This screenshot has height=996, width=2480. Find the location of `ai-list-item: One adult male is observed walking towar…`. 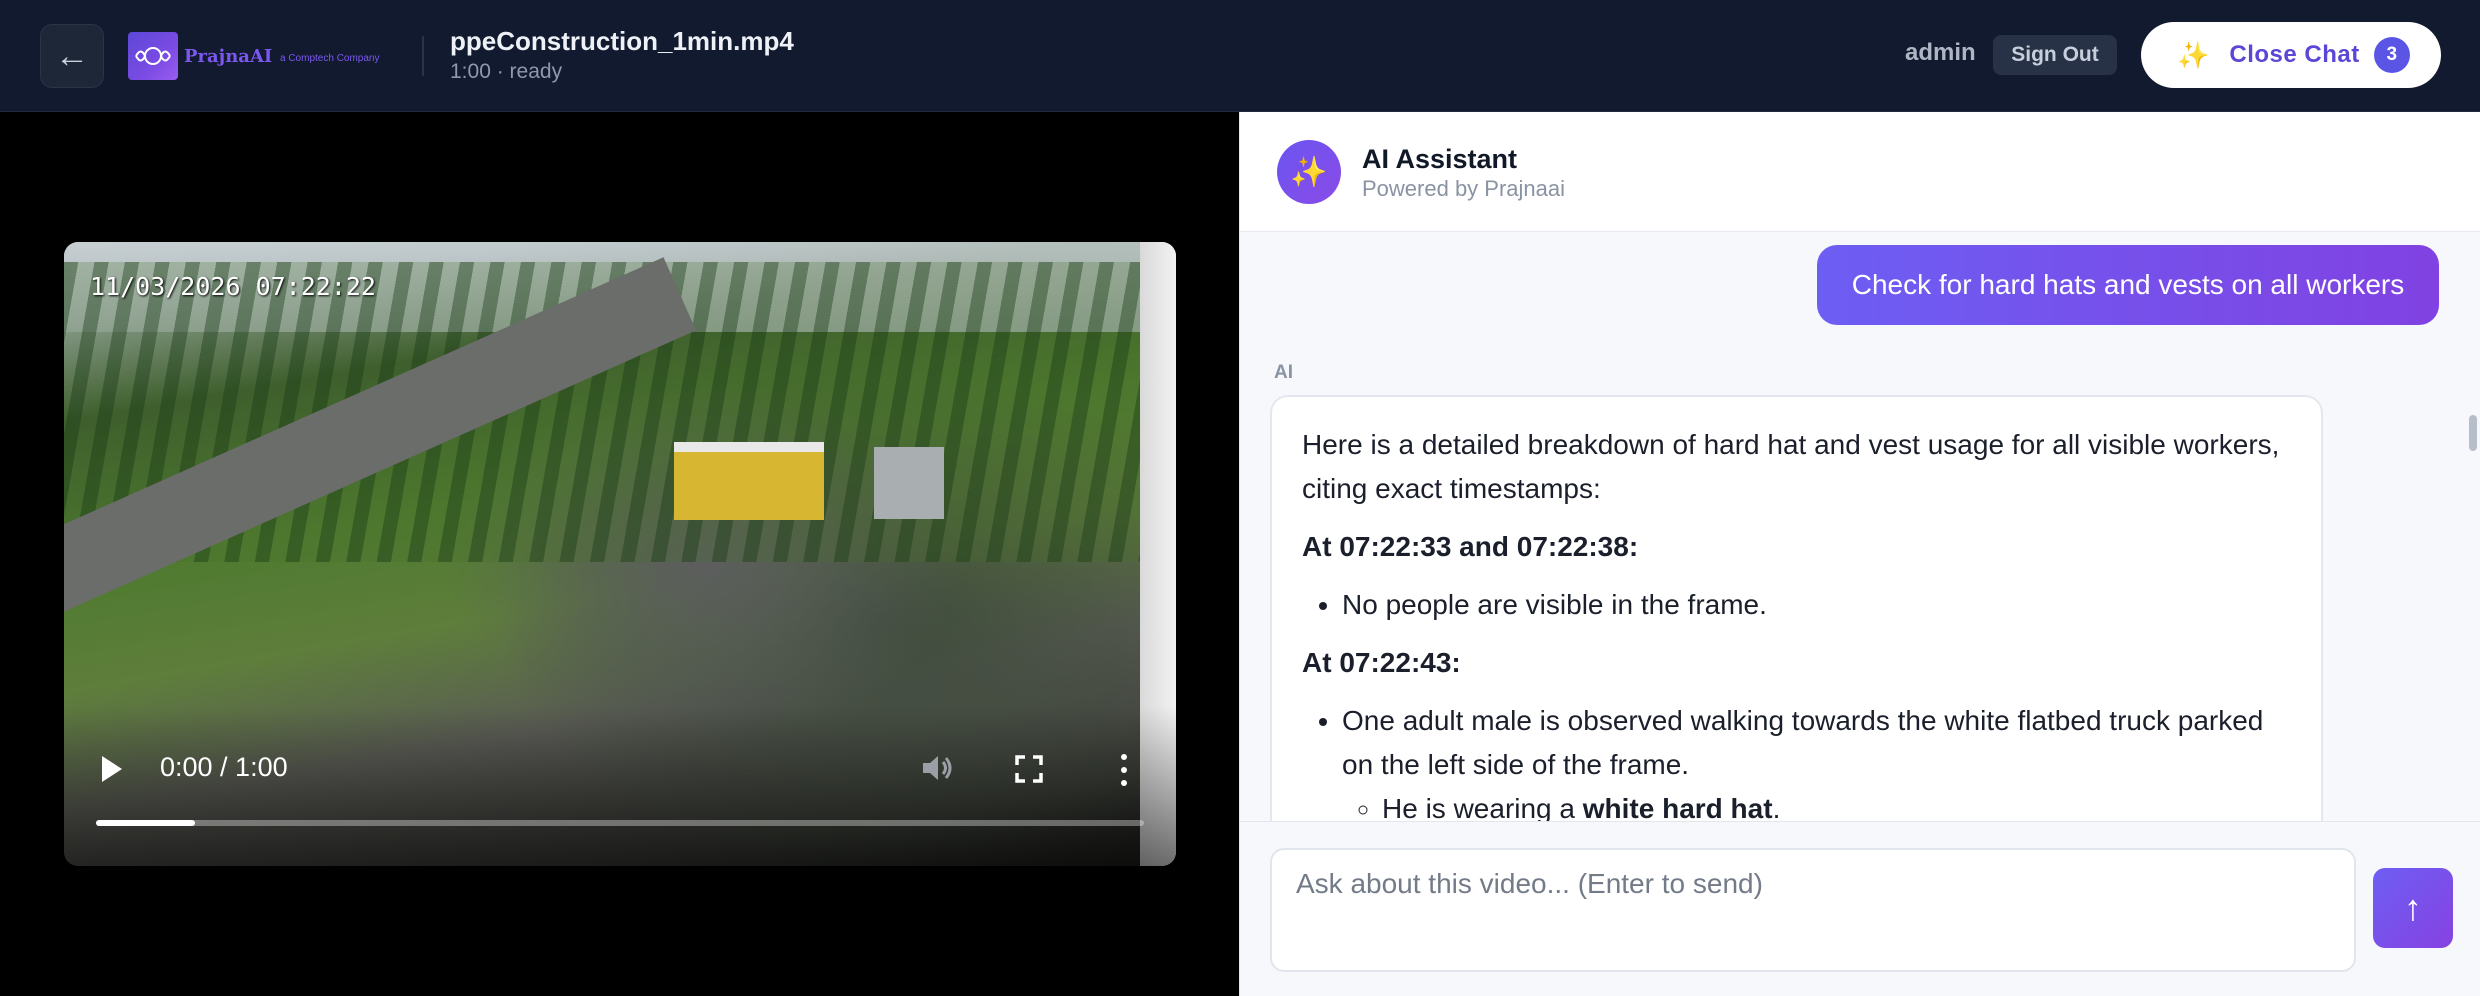

ai-list-item: One adult male is observed walking towar… is located at coordinates (1816, 765).